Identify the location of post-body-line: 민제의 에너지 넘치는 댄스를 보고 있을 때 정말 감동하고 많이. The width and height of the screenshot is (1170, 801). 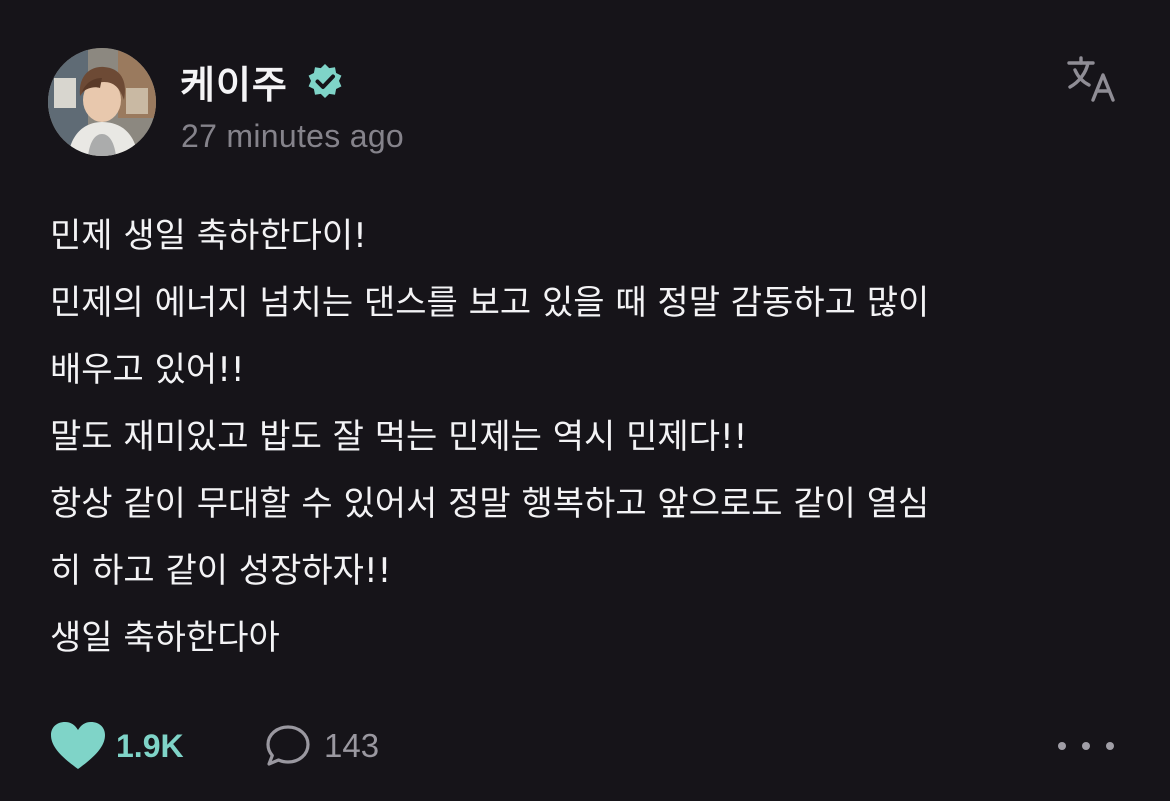
(490, 303).